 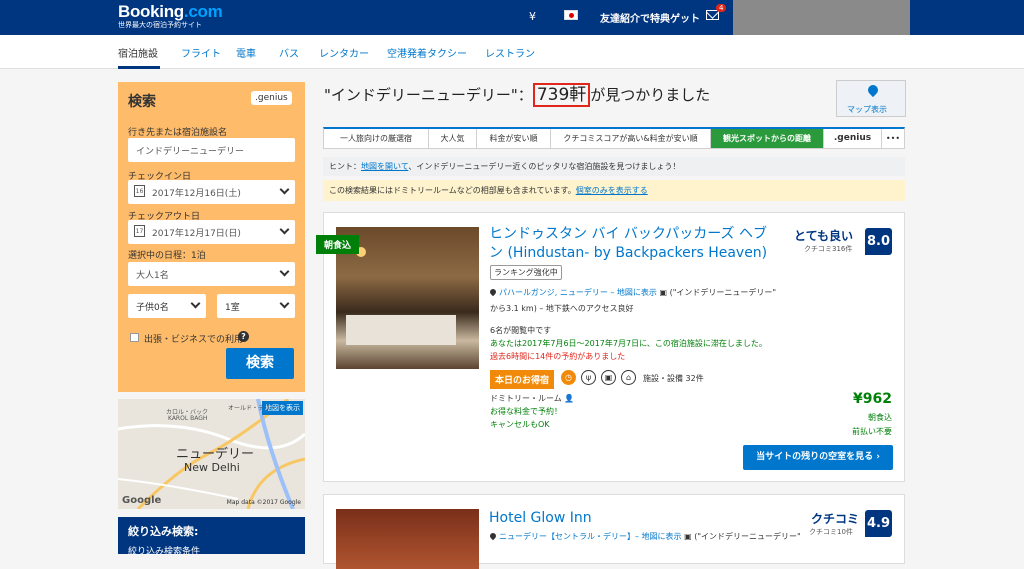 What do you see at coordinates (211, 274) in the screenshot?
I see `adults-select: 大人1名` at bounding box center [211, 274].